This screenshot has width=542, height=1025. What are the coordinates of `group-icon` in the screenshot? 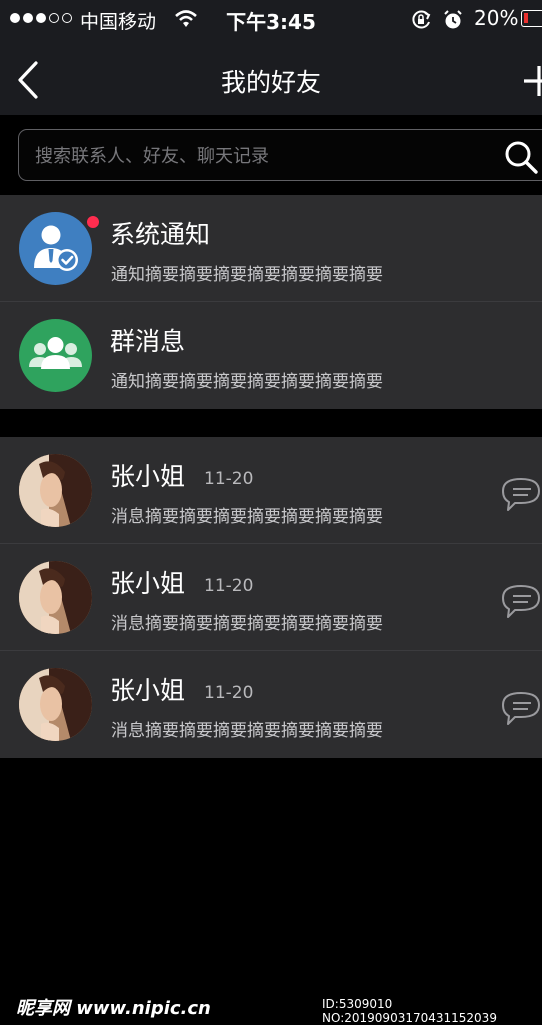 It's located at (55, 355).